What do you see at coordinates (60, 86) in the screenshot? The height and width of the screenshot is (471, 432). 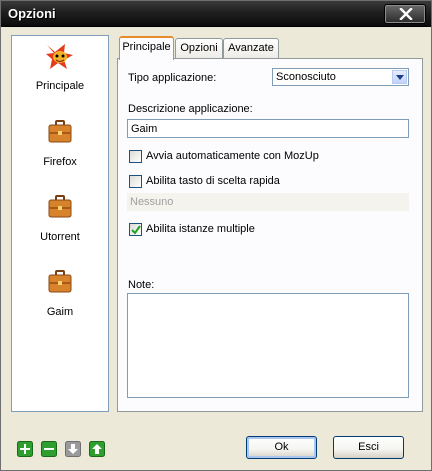 I see `sidebar-item-label: Principale` at bounding box center [60, 86].